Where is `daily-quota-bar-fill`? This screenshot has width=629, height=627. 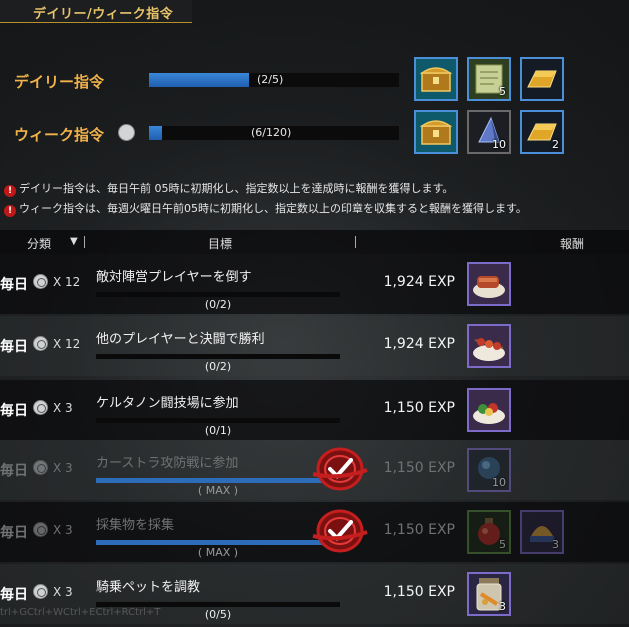
daily-quota-bar-fill is located at coordinates (199, 80).